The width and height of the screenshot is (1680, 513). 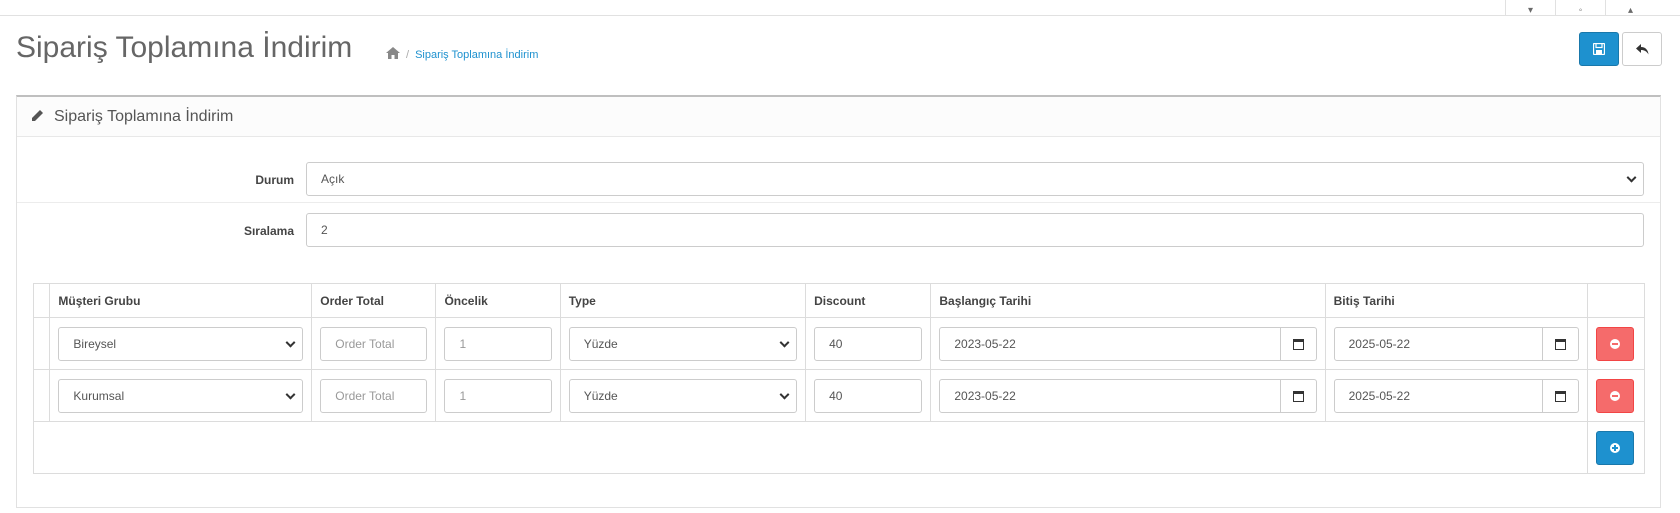 I want to click on status-select-value: Açık, so click(x=333, y=179).